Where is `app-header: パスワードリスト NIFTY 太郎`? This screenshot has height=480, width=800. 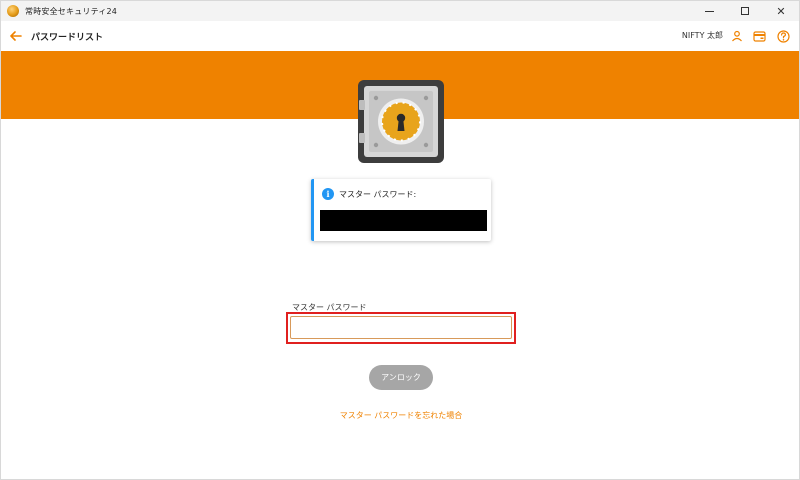
app-header: パスワードリスト NIFTY 太郎 is located at coordinates (400, 36).